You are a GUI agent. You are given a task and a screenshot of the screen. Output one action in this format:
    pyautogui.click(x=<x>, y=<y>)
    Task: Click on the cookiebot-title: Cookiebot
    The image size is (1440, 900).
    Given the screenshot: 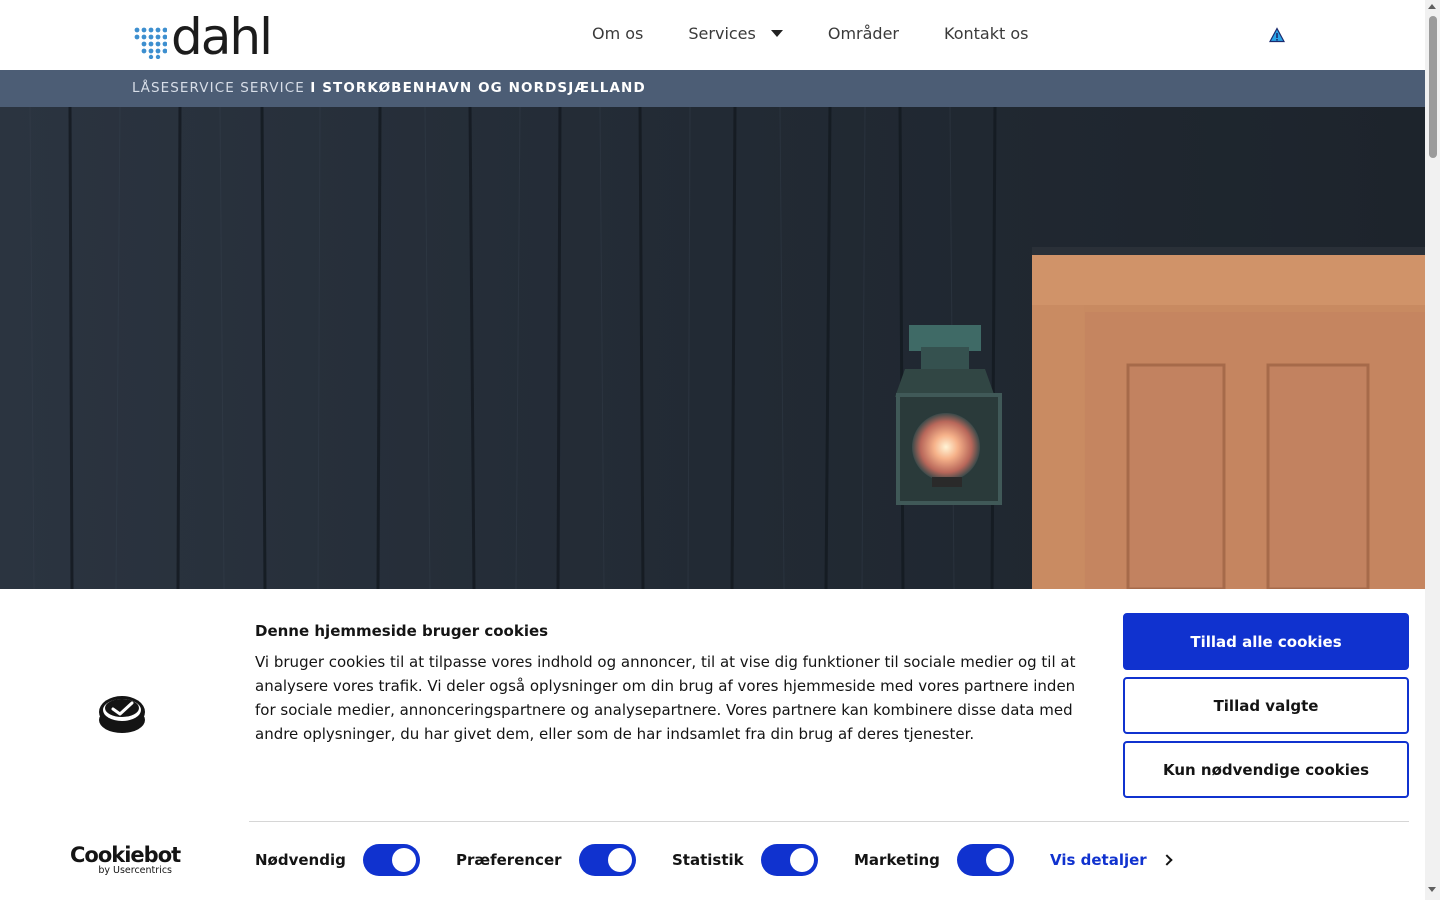 What is the action you would take?
    pyautogui.click(x=125, y=855)
    